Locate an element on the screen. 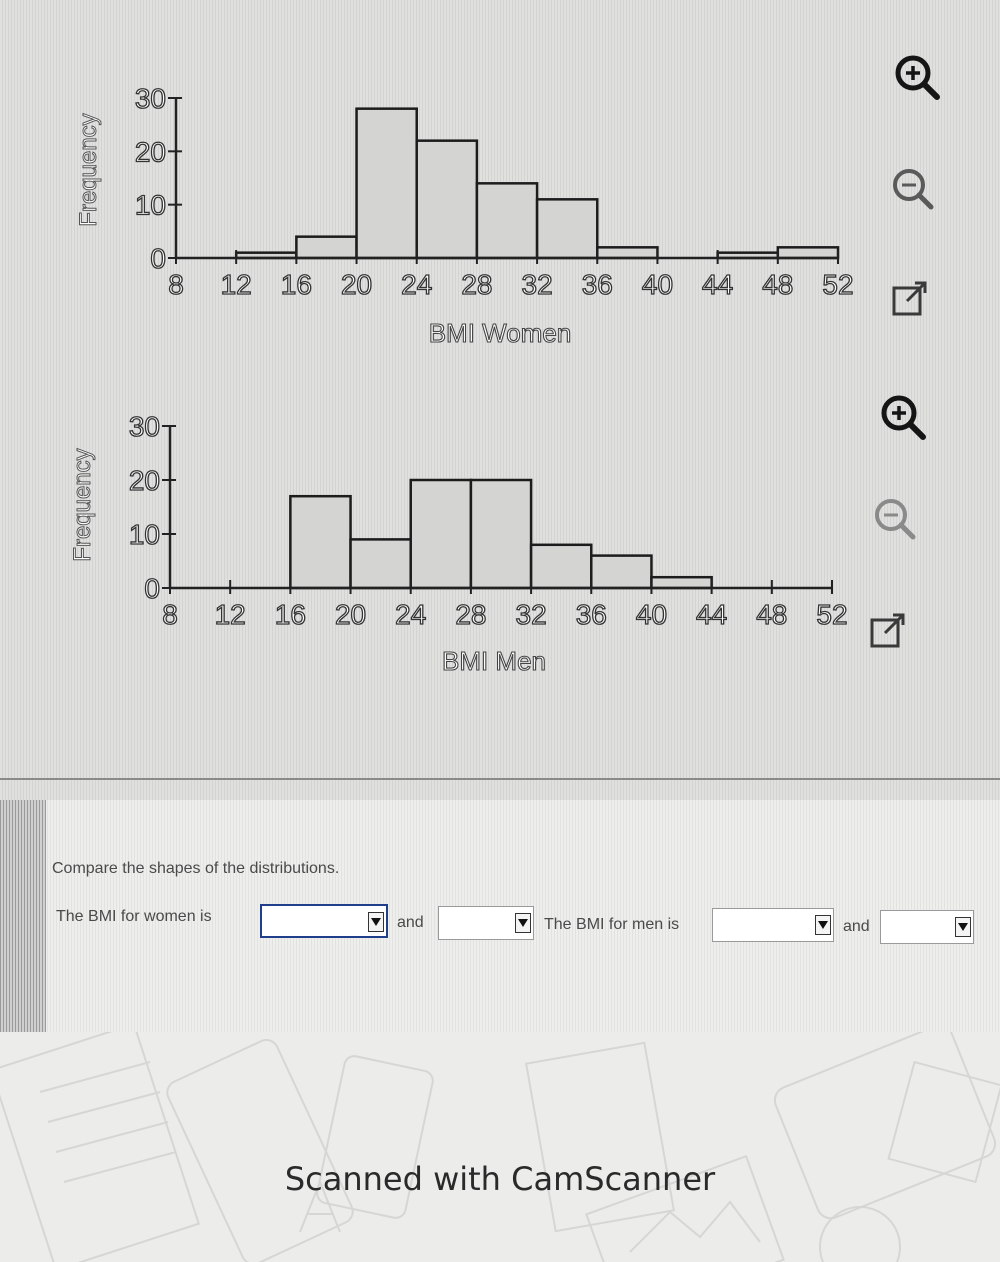  expand-button-men is located at coordinates (888, 630).